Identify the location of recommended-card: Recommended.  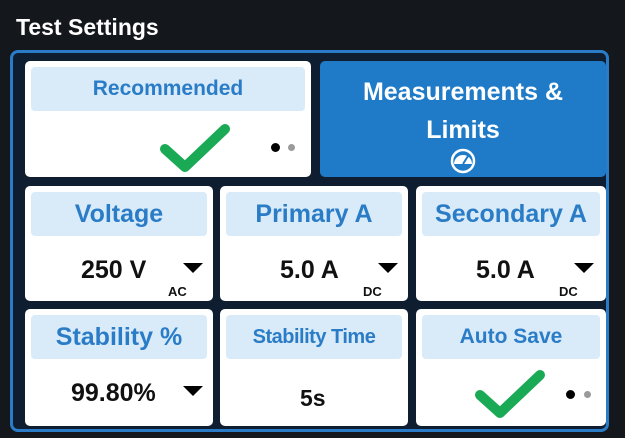
(168, 119).